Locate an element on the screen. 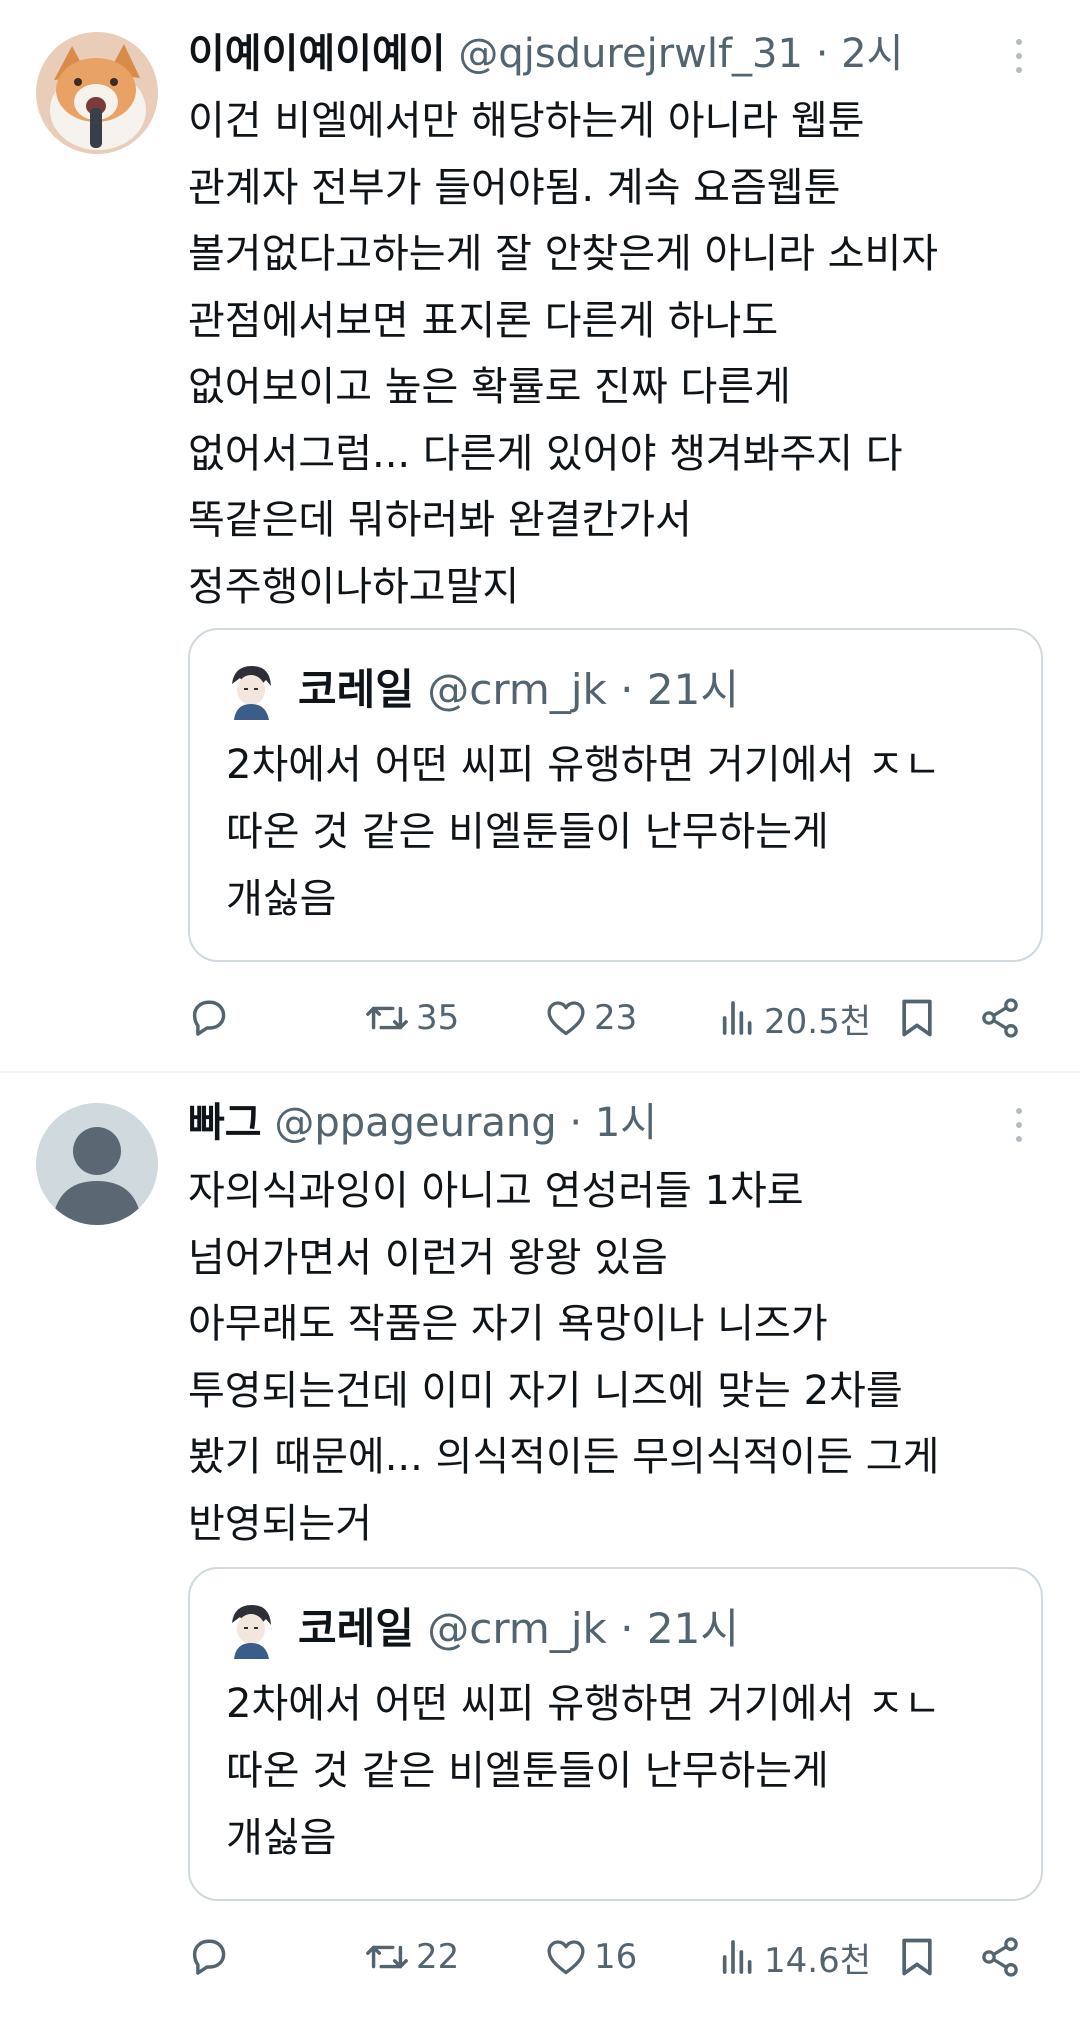 This screenshot has width=1080, height=2018. tweet-text-line: 관계자 전부가 들어야됨. 계속 요즘웹툰 is located at coordinates (514, 187).